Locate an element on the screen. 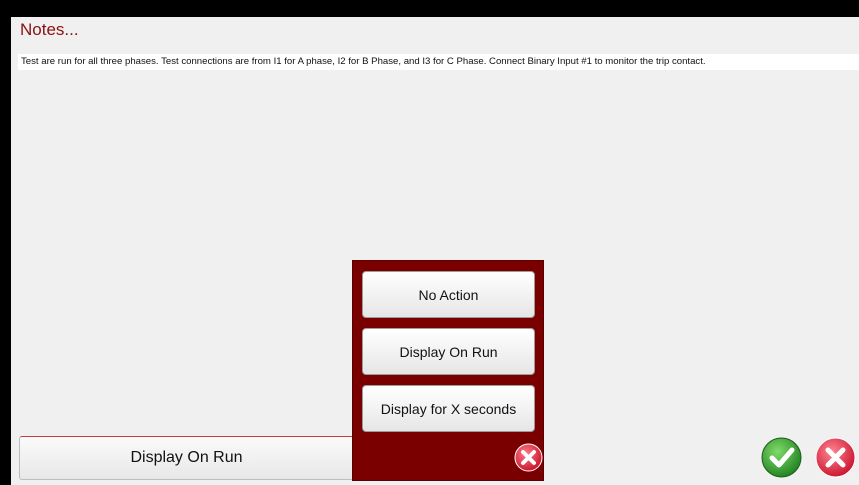  option-label: No Action is located at coordinates (448, 294).